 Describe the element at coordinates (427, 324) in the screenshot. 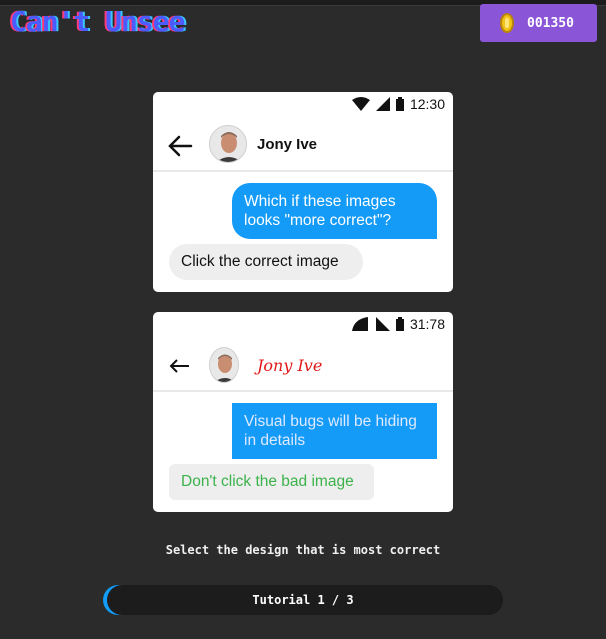

I see `status-time: 31:78` at that location.